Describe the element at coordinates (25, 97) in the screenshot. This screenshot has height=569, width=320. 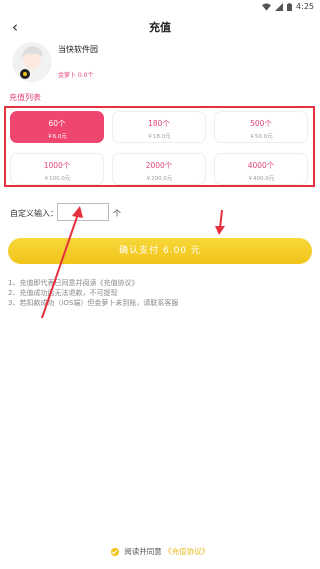
I see `recharge-list-label: 充值列表` at that location.